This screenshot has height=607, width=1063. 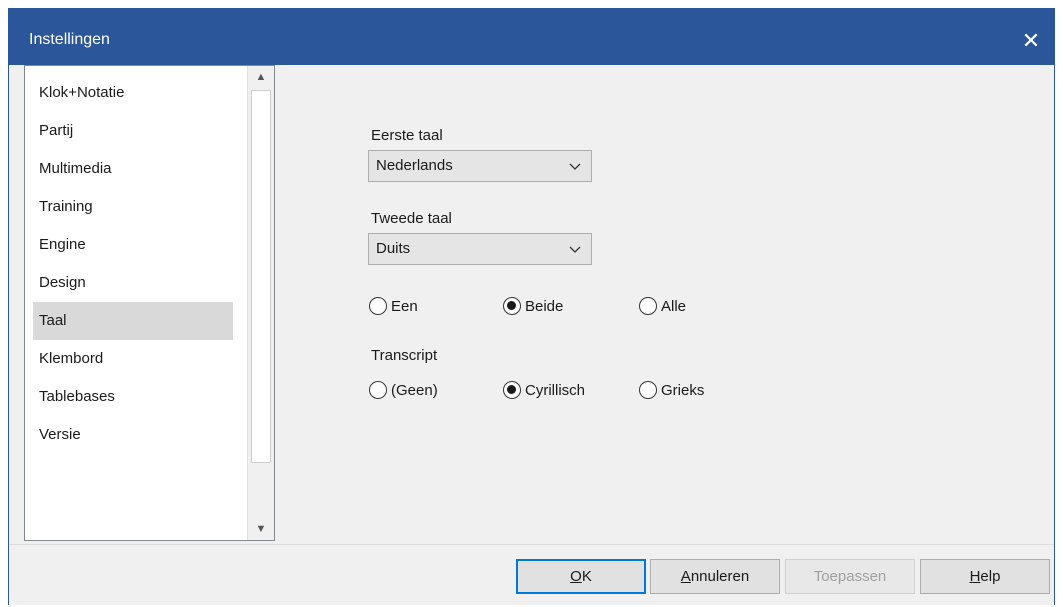 I want to click on transcript-radio-cyrillisch: Cyrillisch, so click(x=544, y=390).